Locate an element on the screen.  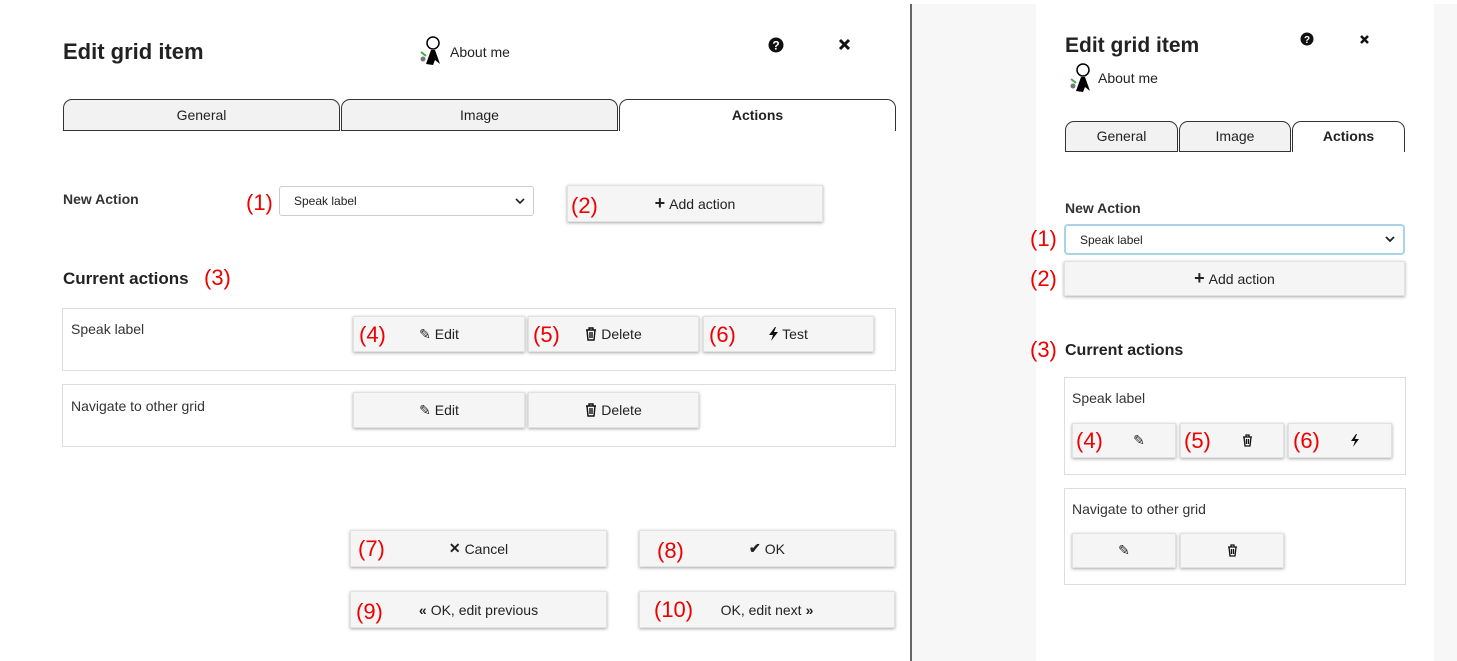
annotation-8: (8) is located at coordinates (670, 550).